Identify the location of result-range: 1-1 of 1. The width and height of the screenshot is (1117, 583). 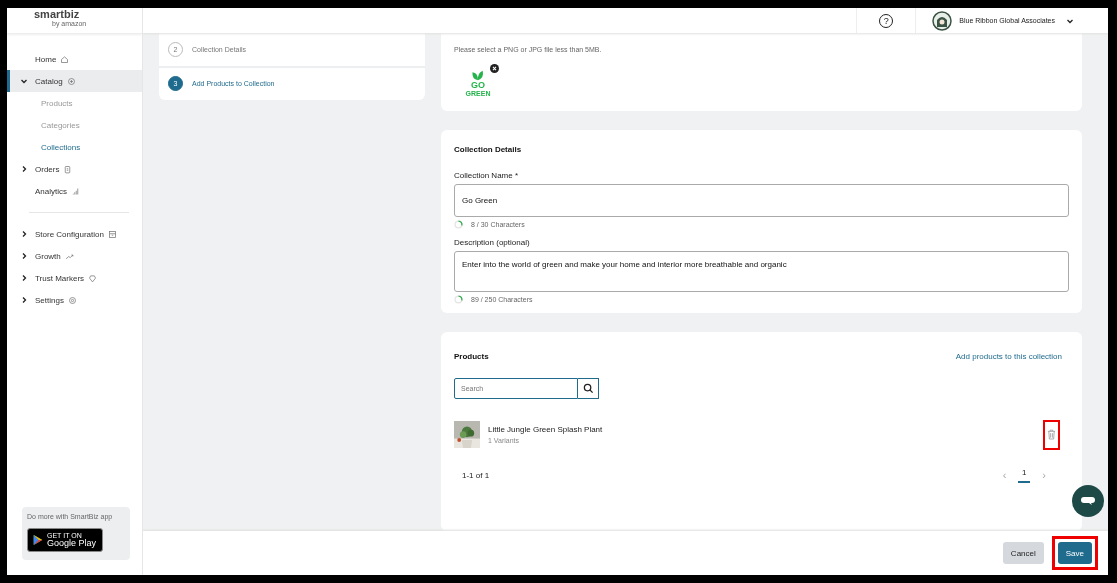
(476, 475).